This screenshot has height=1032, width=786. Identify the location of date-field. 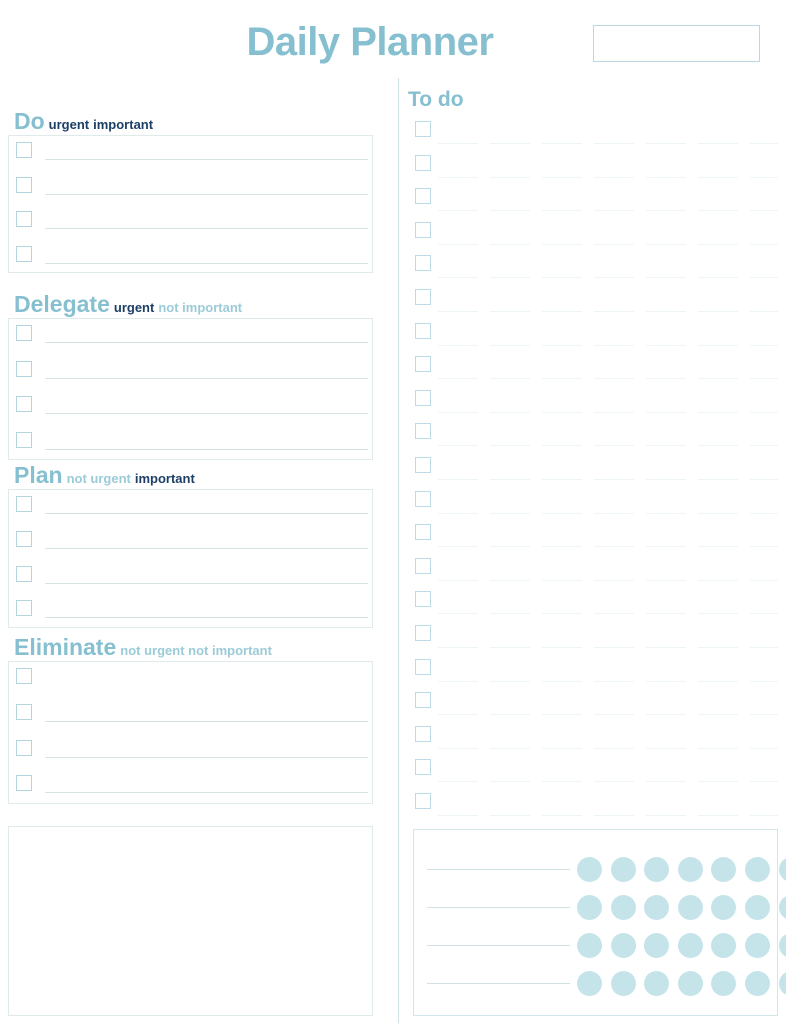
(676, 43).